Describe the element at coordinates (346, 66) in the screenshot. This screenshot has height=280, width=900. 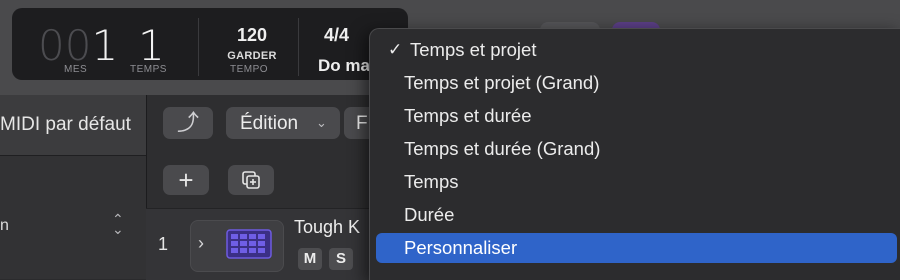
I see `key-signature: Do maj` at that location.